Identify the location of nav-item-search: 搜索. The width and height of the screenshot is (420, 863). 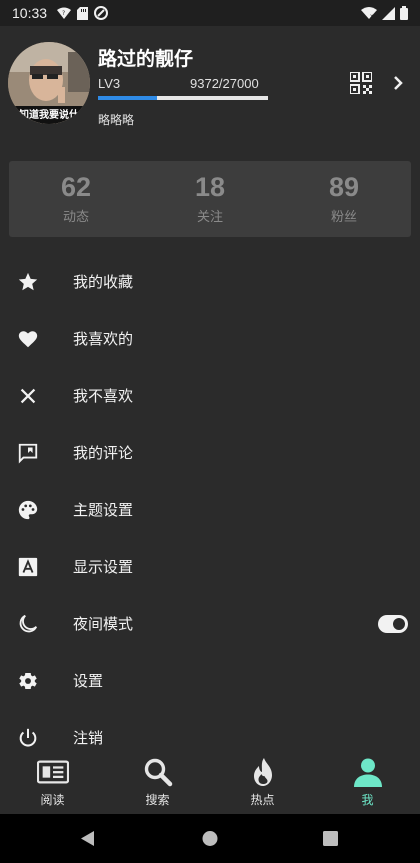
(157, 783).